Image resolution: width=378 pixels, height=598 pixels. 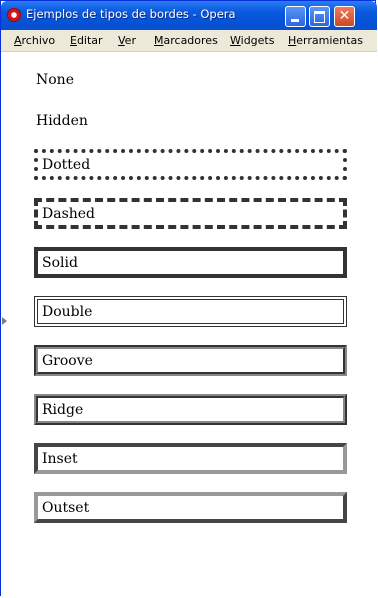 What do you see at coordinates (190, 409) in the screenshot?
I see `border-ridge-example: Ridge` at bounding box center [190, 409].